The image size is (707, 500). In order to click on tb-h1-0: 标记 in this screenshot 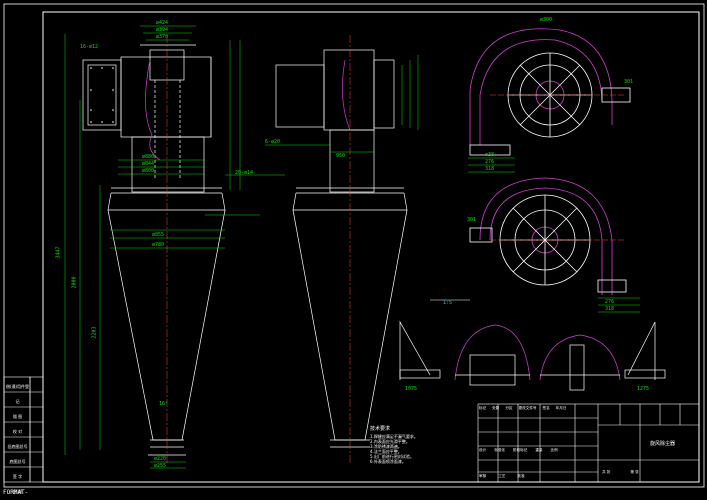, I will do `click(483, 408)`.